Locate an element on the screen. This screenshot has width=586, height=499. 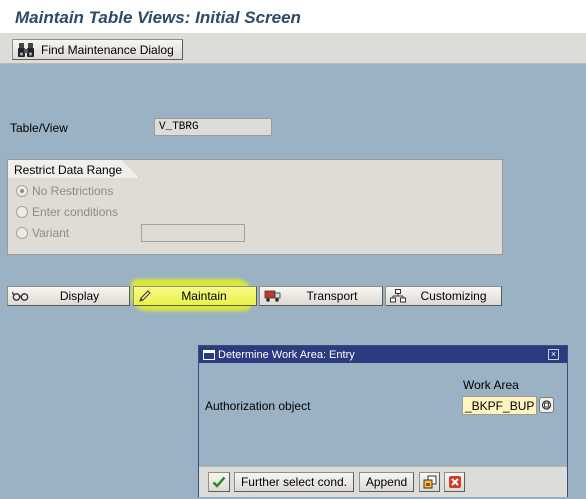
dialog-title: Determine Work Area: Entry is located at coordinates (286, 354).